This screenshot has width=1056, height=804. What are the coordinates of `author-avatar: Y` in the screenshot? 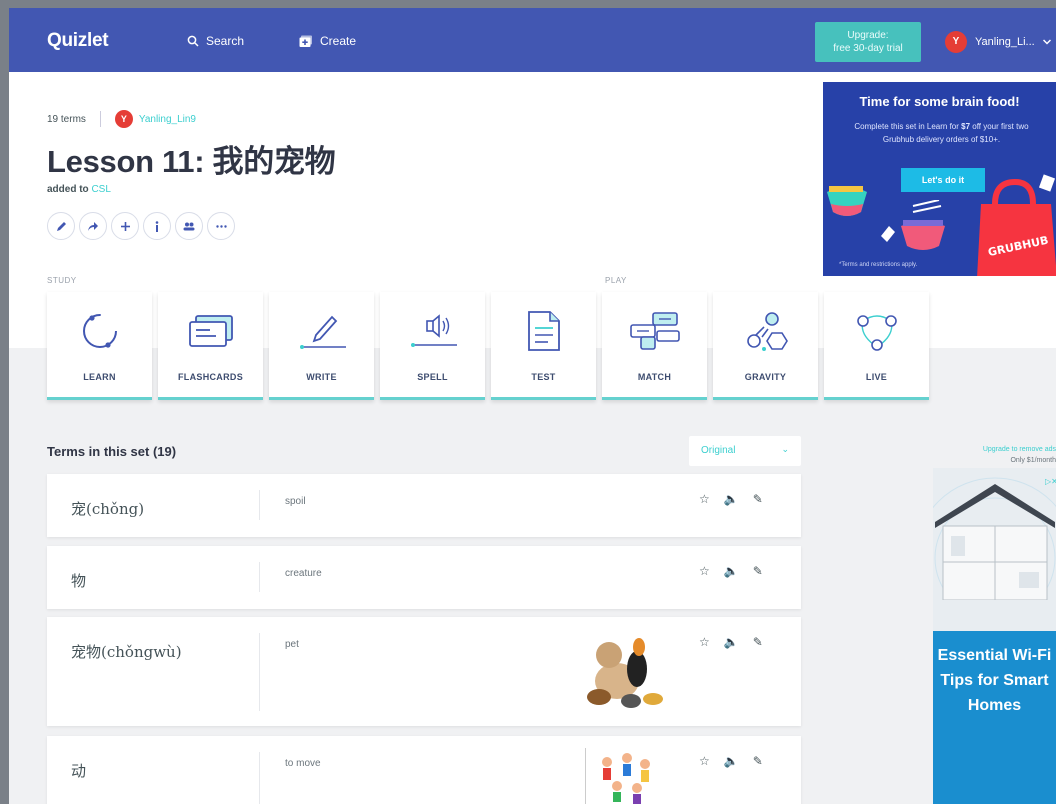 It's located at (123, 119).